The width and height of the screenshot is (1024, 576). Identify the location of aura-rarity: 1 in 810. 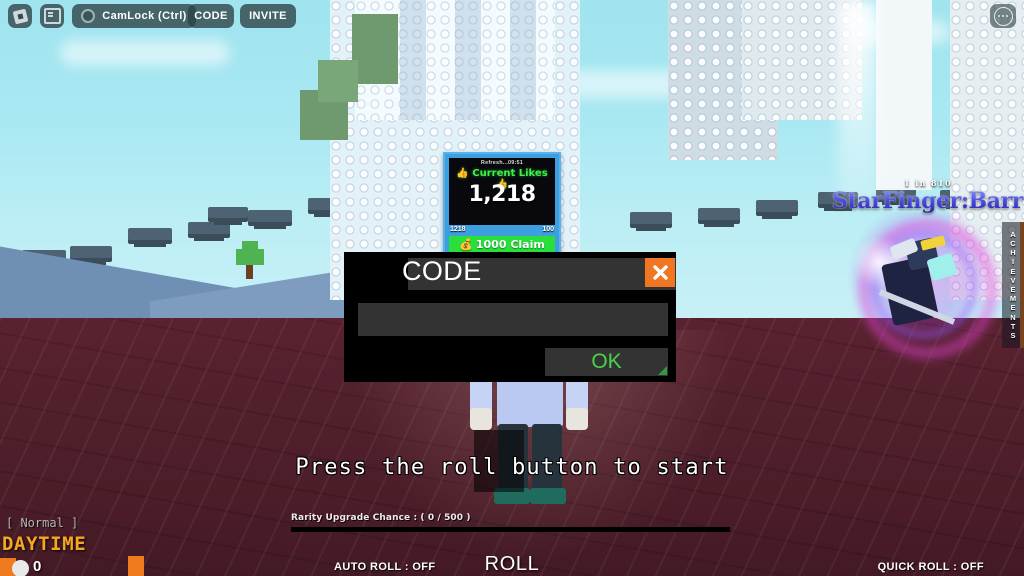
(928, 183).